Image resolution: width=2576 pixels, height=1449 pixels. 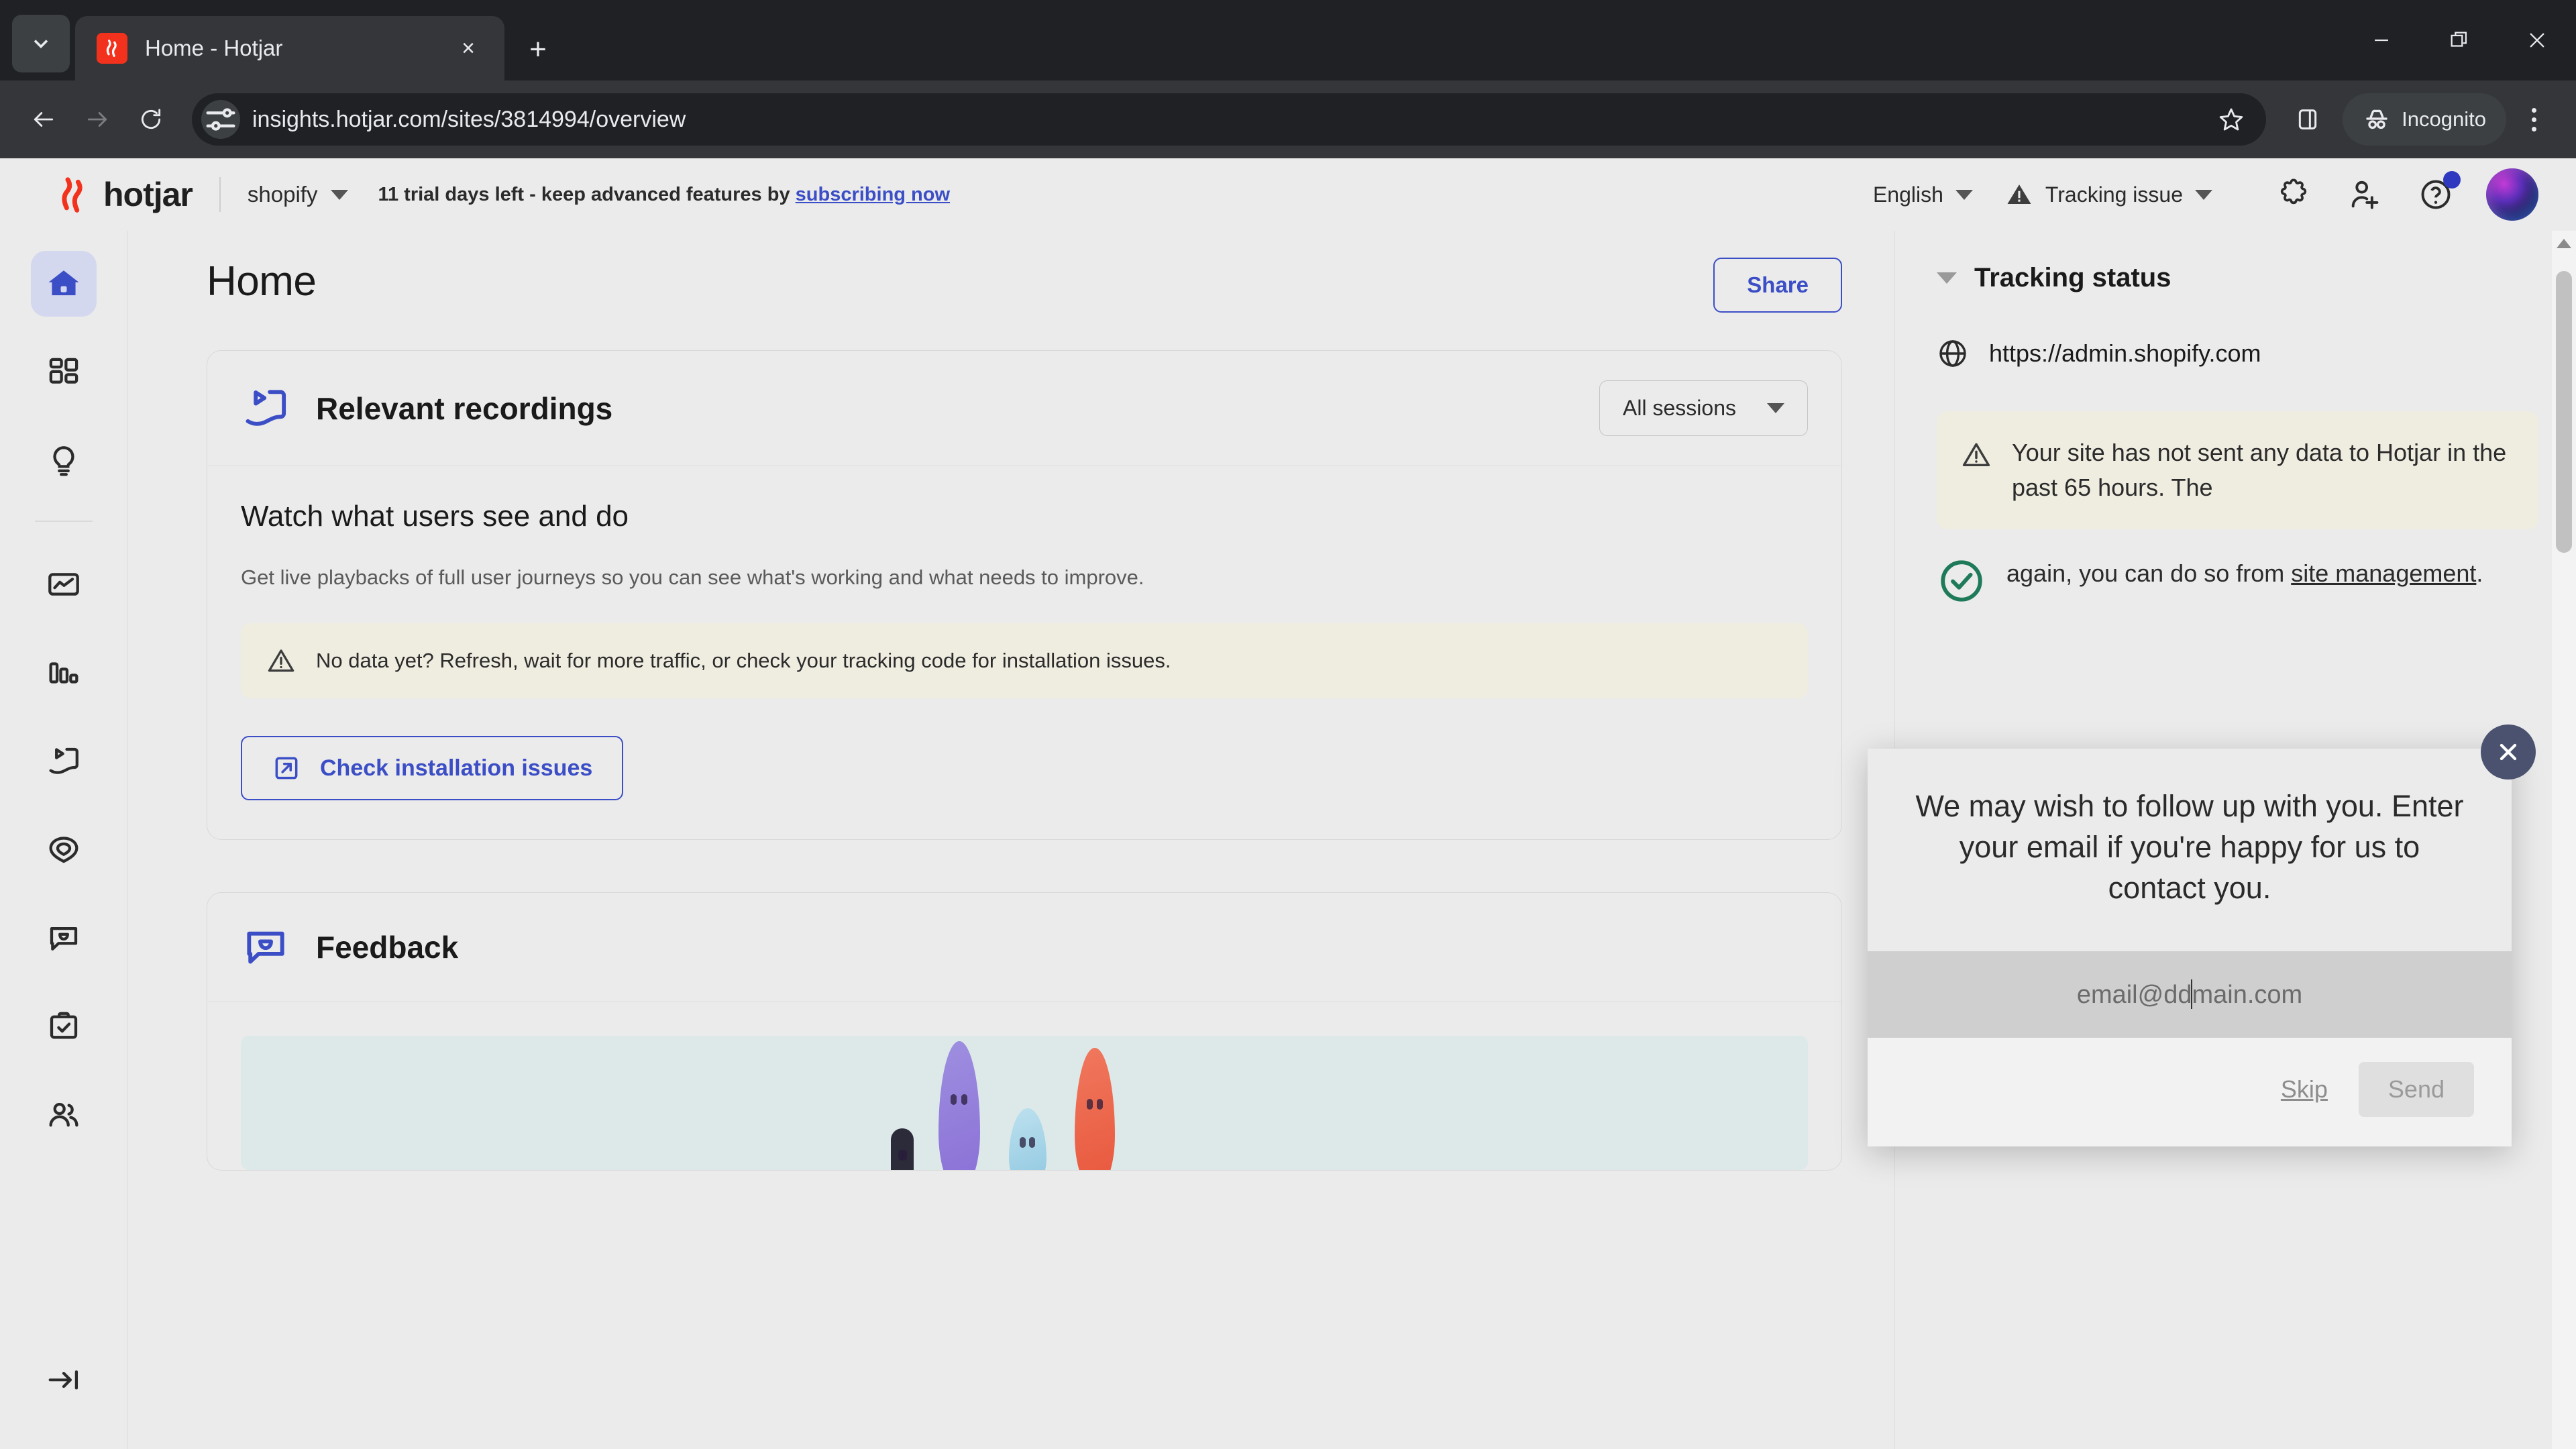 What do you see at coordinates (2293, 194) in the screenshot?
I see `integrations-button` at bounding box center [2293, 194].